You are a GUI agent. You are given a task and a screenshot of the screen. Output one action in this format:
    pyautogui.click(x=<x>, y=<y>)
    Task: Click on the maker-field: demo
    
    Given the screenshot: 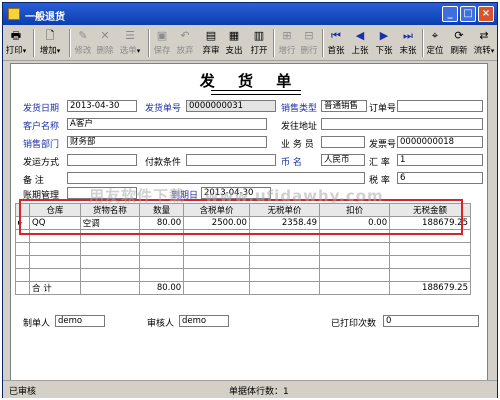 What is the action you would take?
    pyautogui.click(x=80, y=321)
    